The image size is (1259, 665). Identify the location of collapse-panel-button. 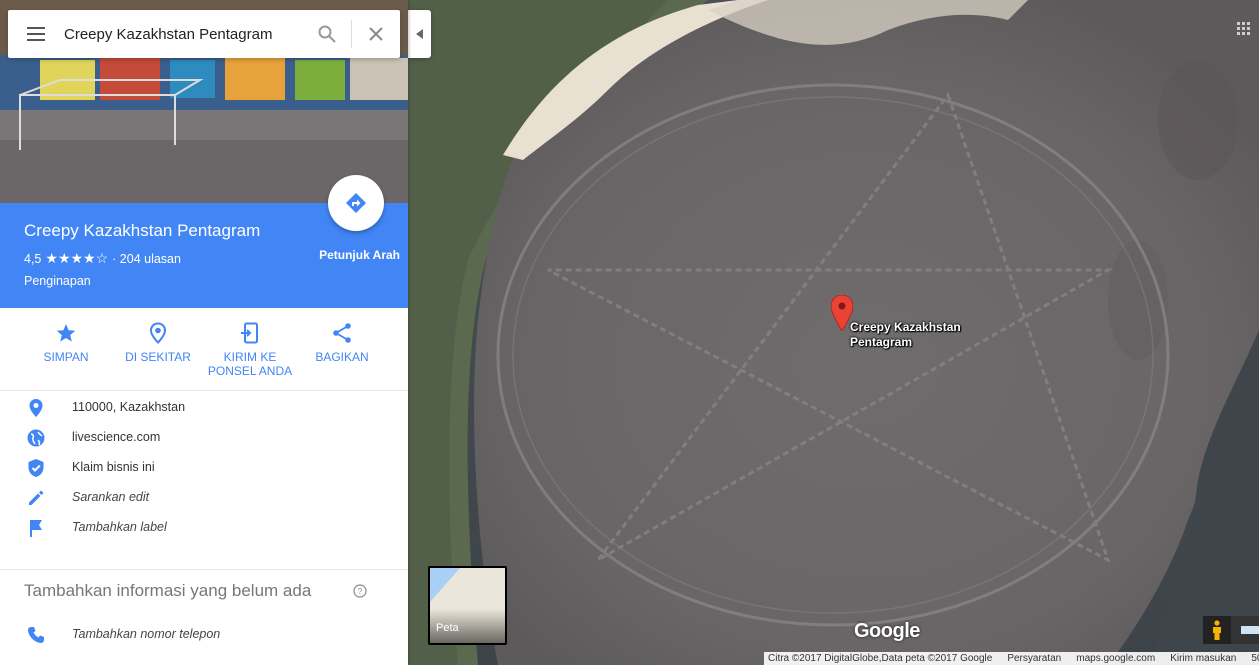
(419, 34).